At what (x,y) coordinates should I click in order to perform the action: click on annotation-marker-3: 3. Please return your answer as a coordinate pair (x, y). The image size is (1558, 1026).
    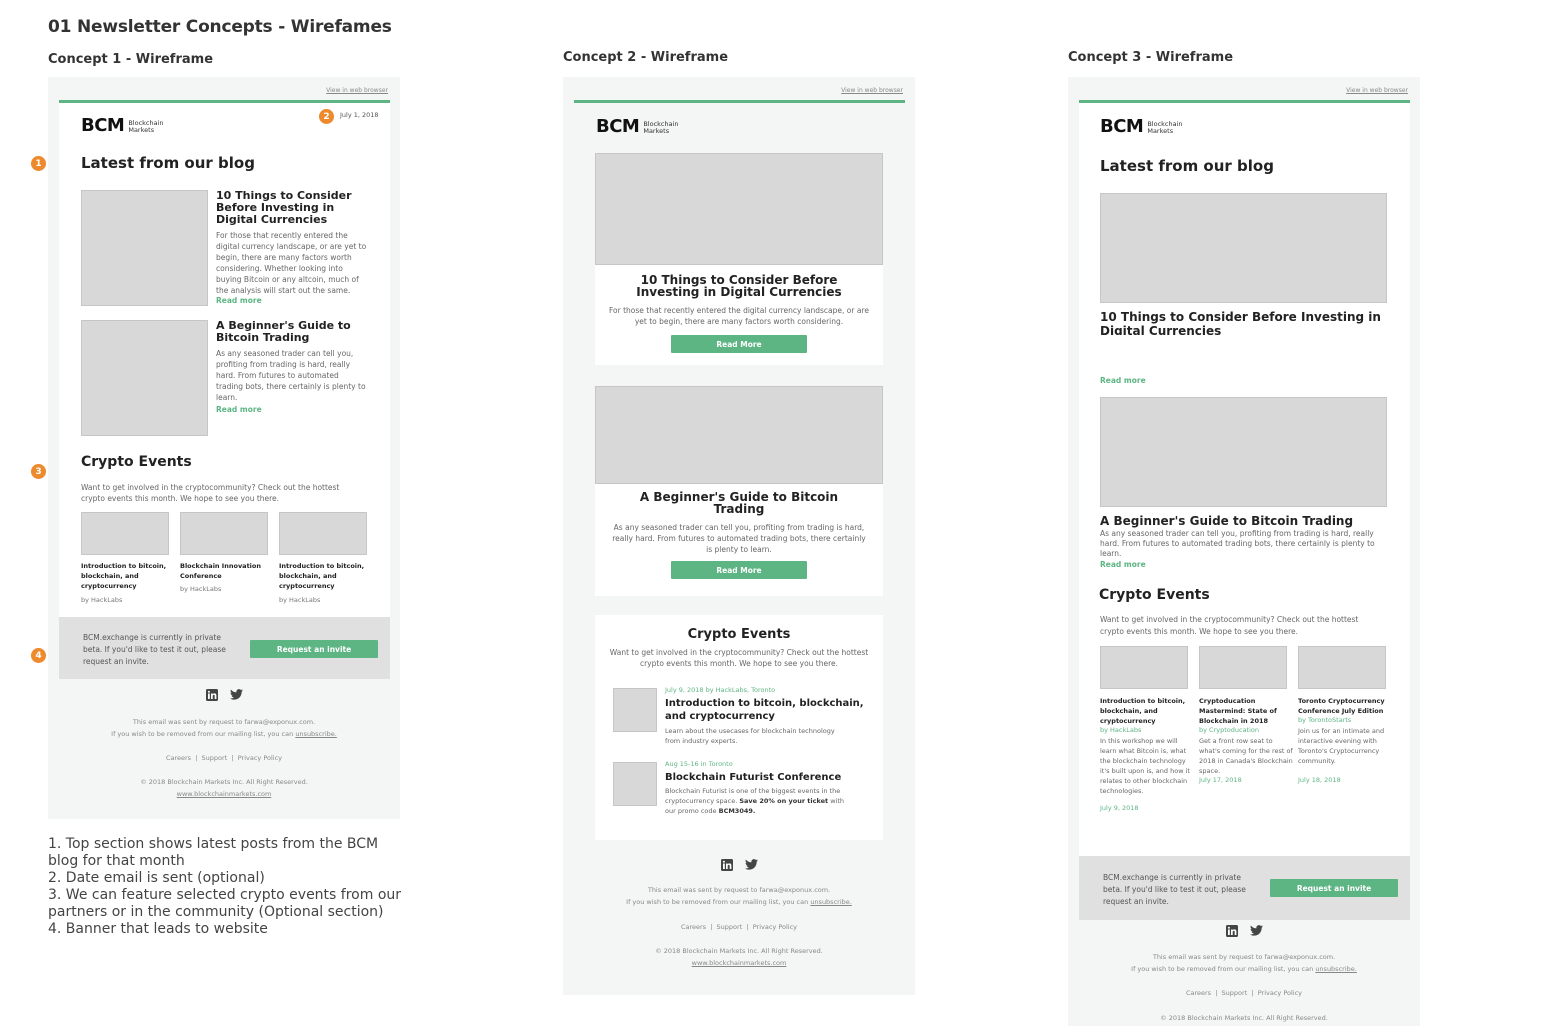
    Looking at the image, I should click on (38, 471).